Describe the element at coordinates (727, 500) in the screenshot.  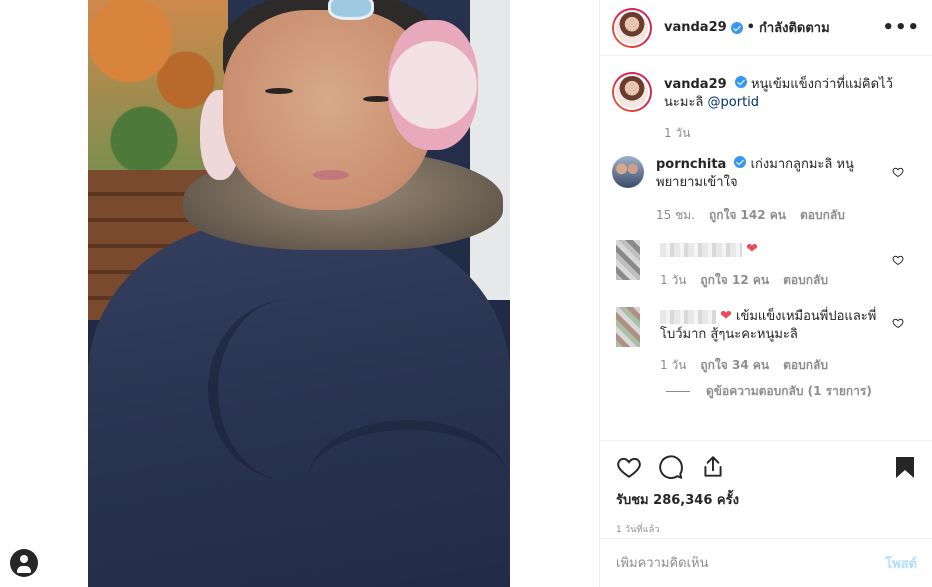
I see `views-suffix: ครั้ง` at that location.